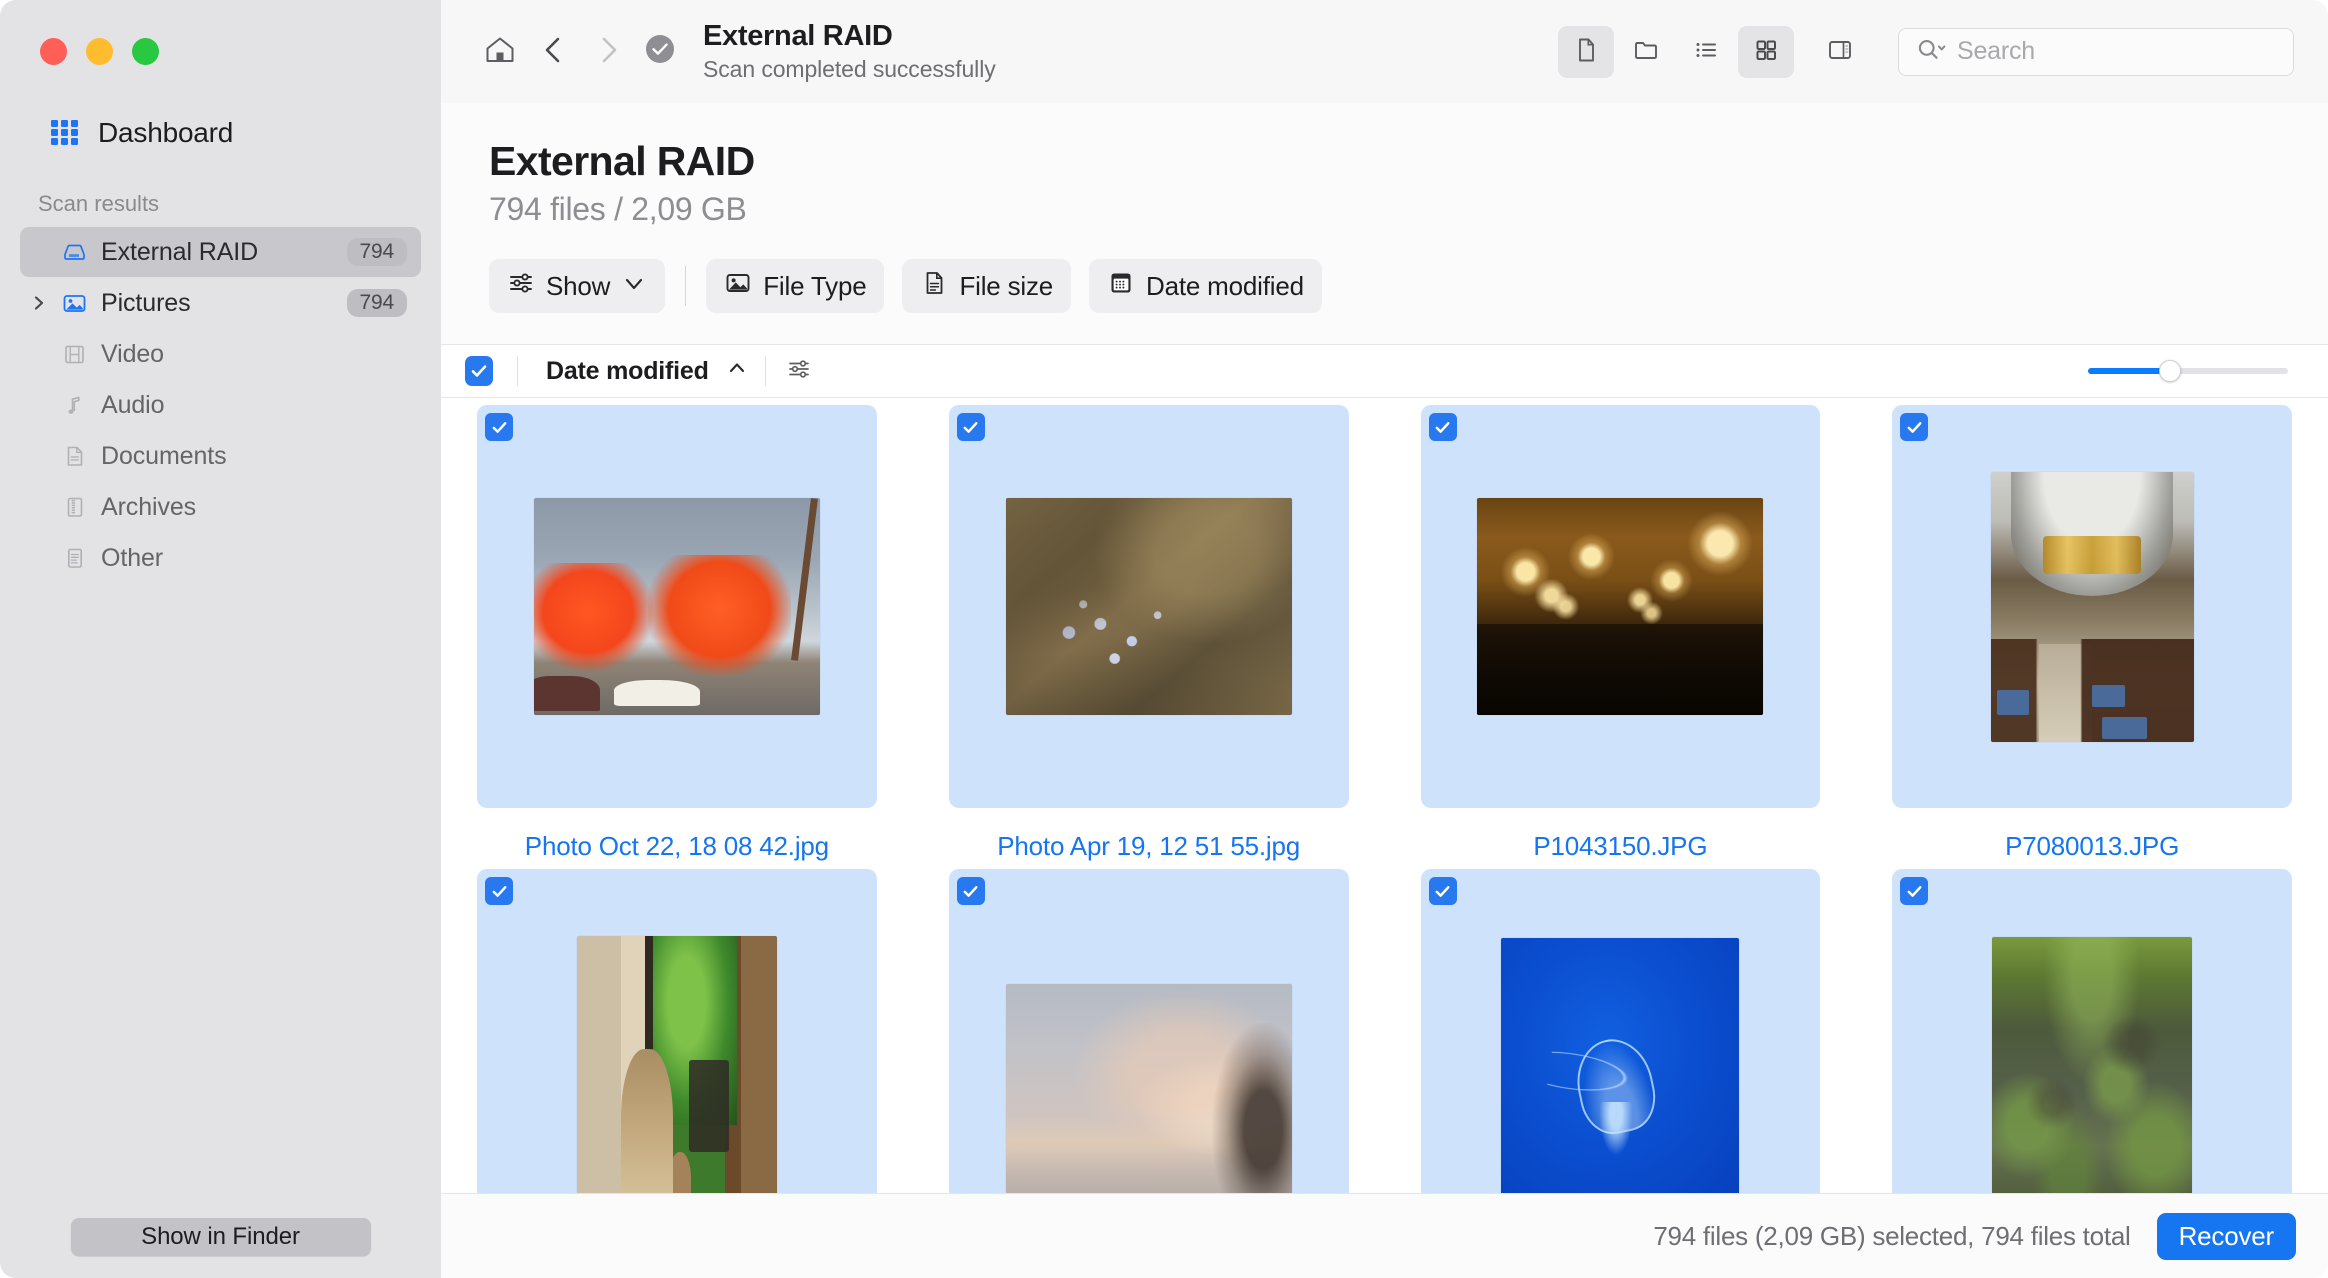 This screenshot has width=2328, height=1278. What do you see at coordinates (618, 209) in the screenshot?
I see `page-subtitle: 794 files / 2,09 GB` at bounding box center [618, 209].